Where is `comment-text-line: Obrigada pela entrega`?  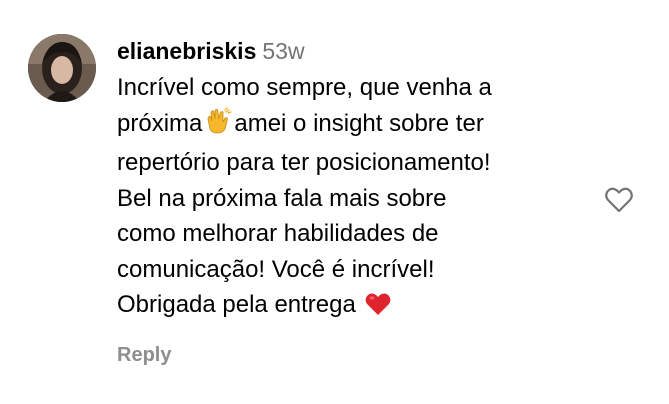 comment-text-line: Obrigada pela entrega is located at coordinates (352, 307).